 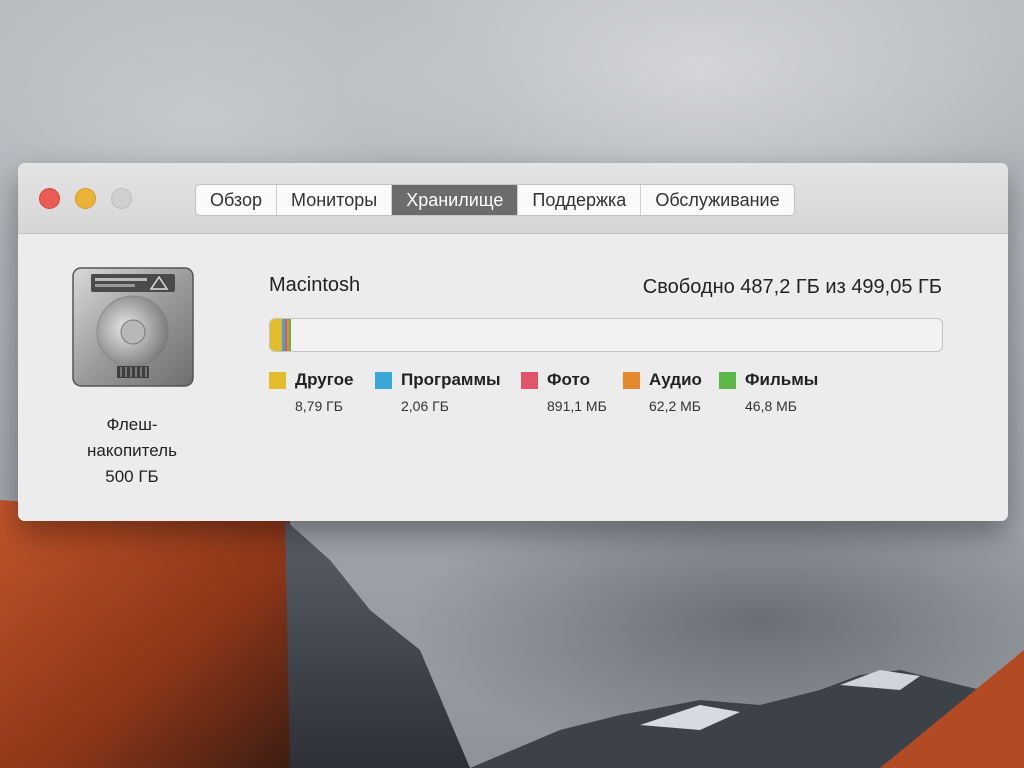 What do you see at coordinates (451, 379) in the screenshot?
I see `legend-label: Программы` at bounding box center [451, 379].